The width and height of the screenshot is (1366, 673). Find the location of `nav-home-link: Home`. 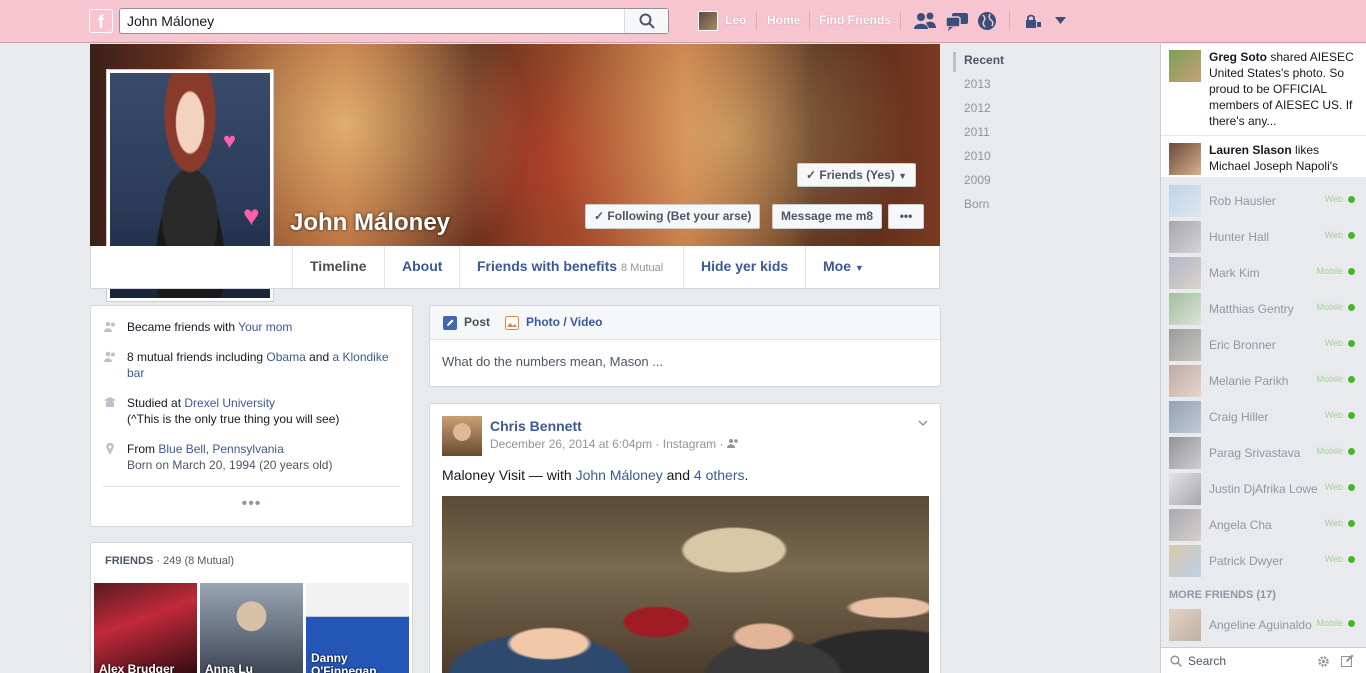

nav-home-link: Home is located at coordinates (783, 20).